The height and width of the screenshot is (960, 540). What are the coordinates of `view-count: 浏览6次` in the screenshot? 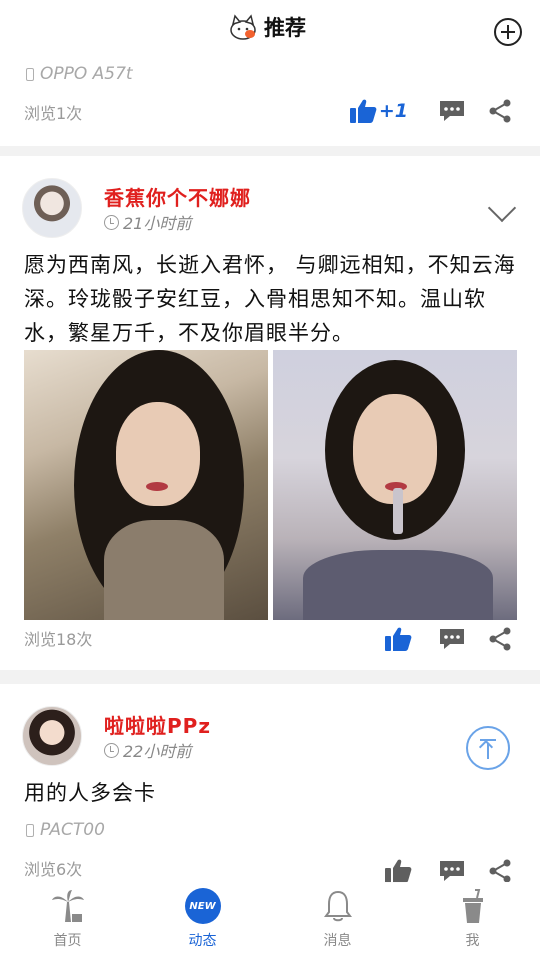 It's located at (53, 869).